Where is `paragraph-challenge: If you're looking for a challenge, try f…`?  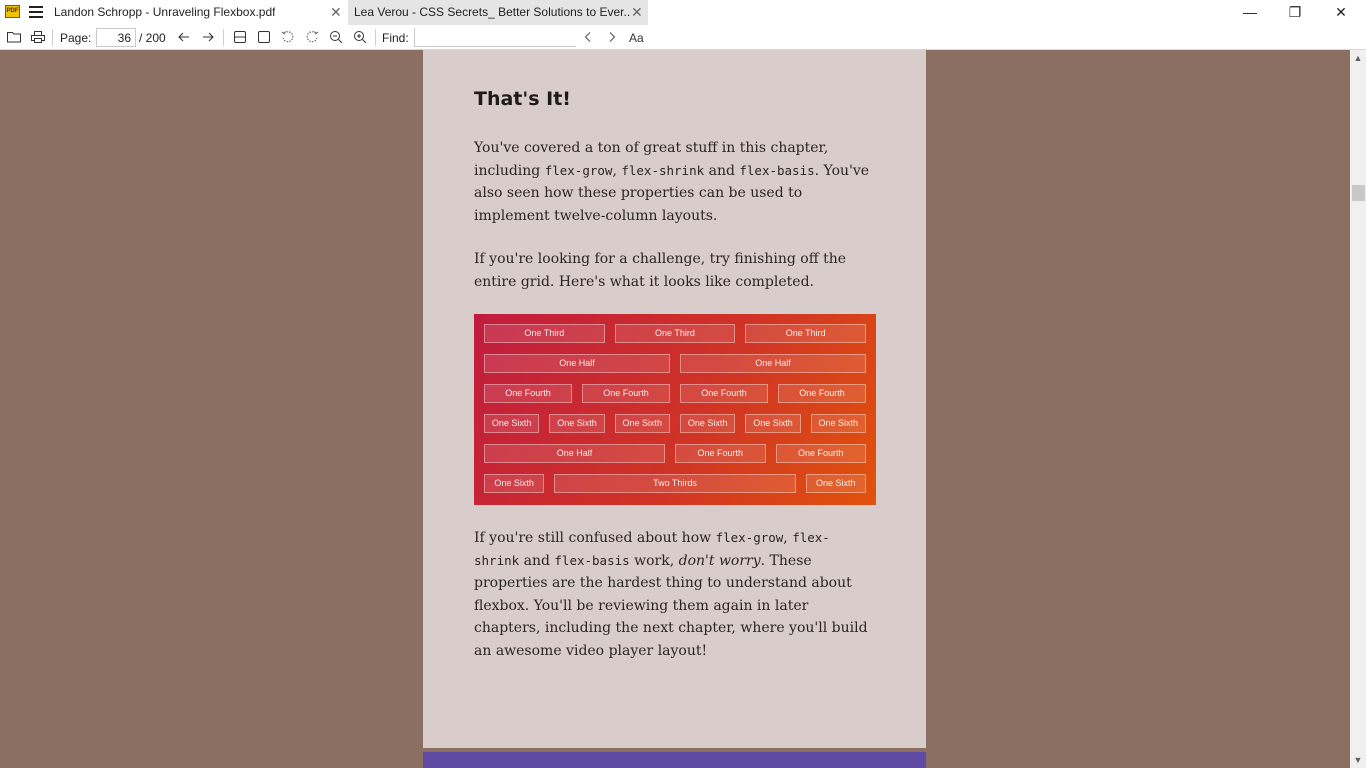
paragraph-challenge: If you're looking for a challenge, try f… is located at coordinates (660, 270).